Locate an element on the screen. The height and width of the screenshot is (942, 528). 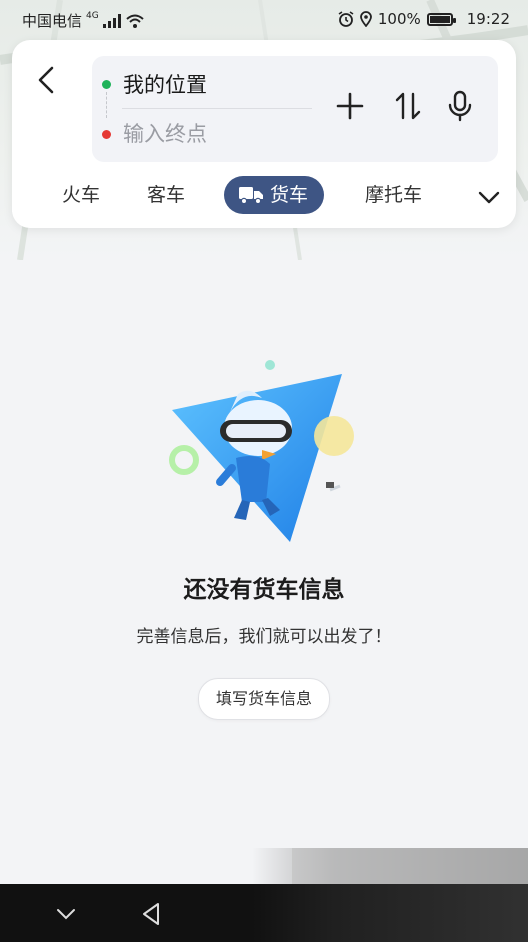
back-arrow-icon is located at coordinates (46, 80).